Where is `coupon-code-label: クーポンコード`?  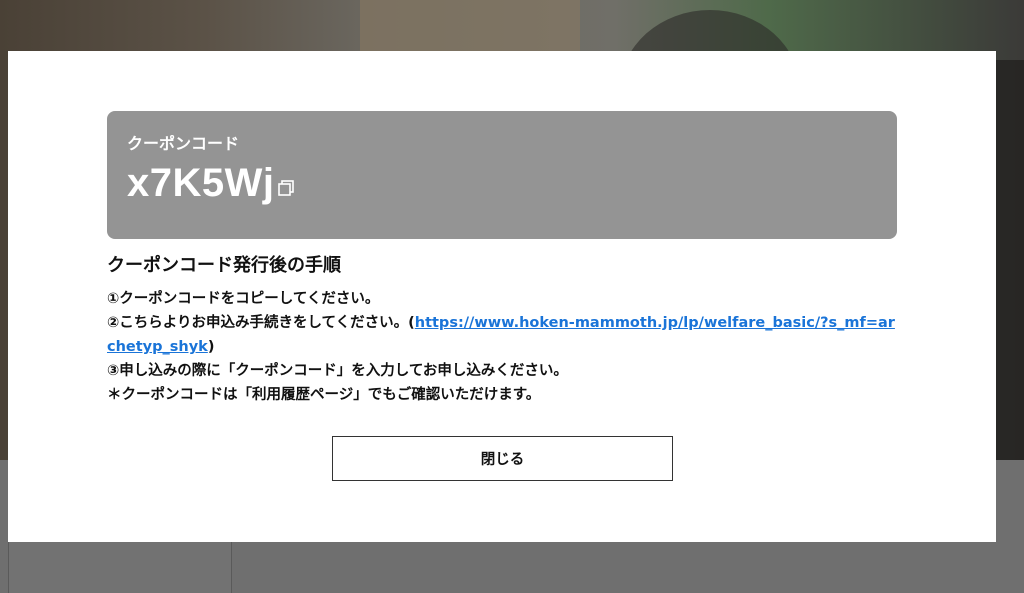 coupon-code-label: クーポンコード is located at coordinates (183, 143).